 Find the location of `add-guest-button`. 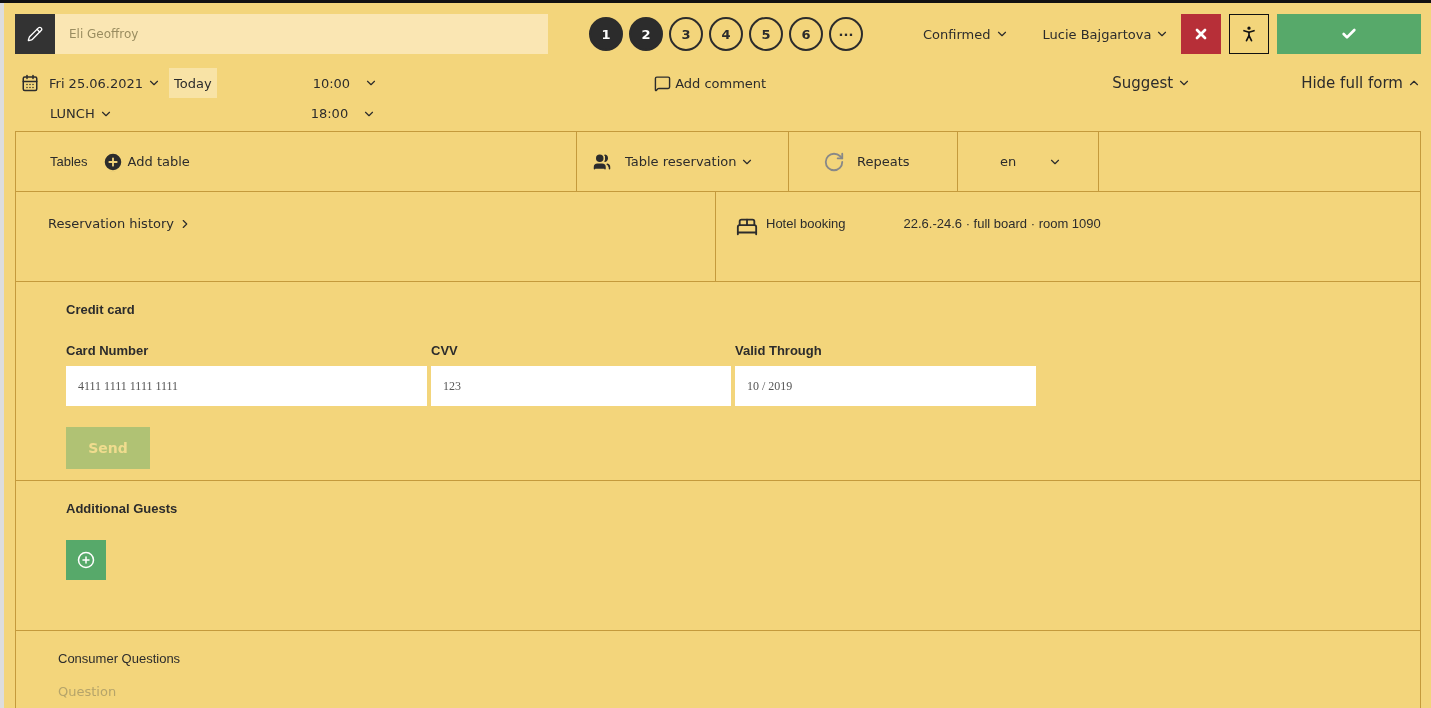

add-guest-button is located at coordinates (86, 560).